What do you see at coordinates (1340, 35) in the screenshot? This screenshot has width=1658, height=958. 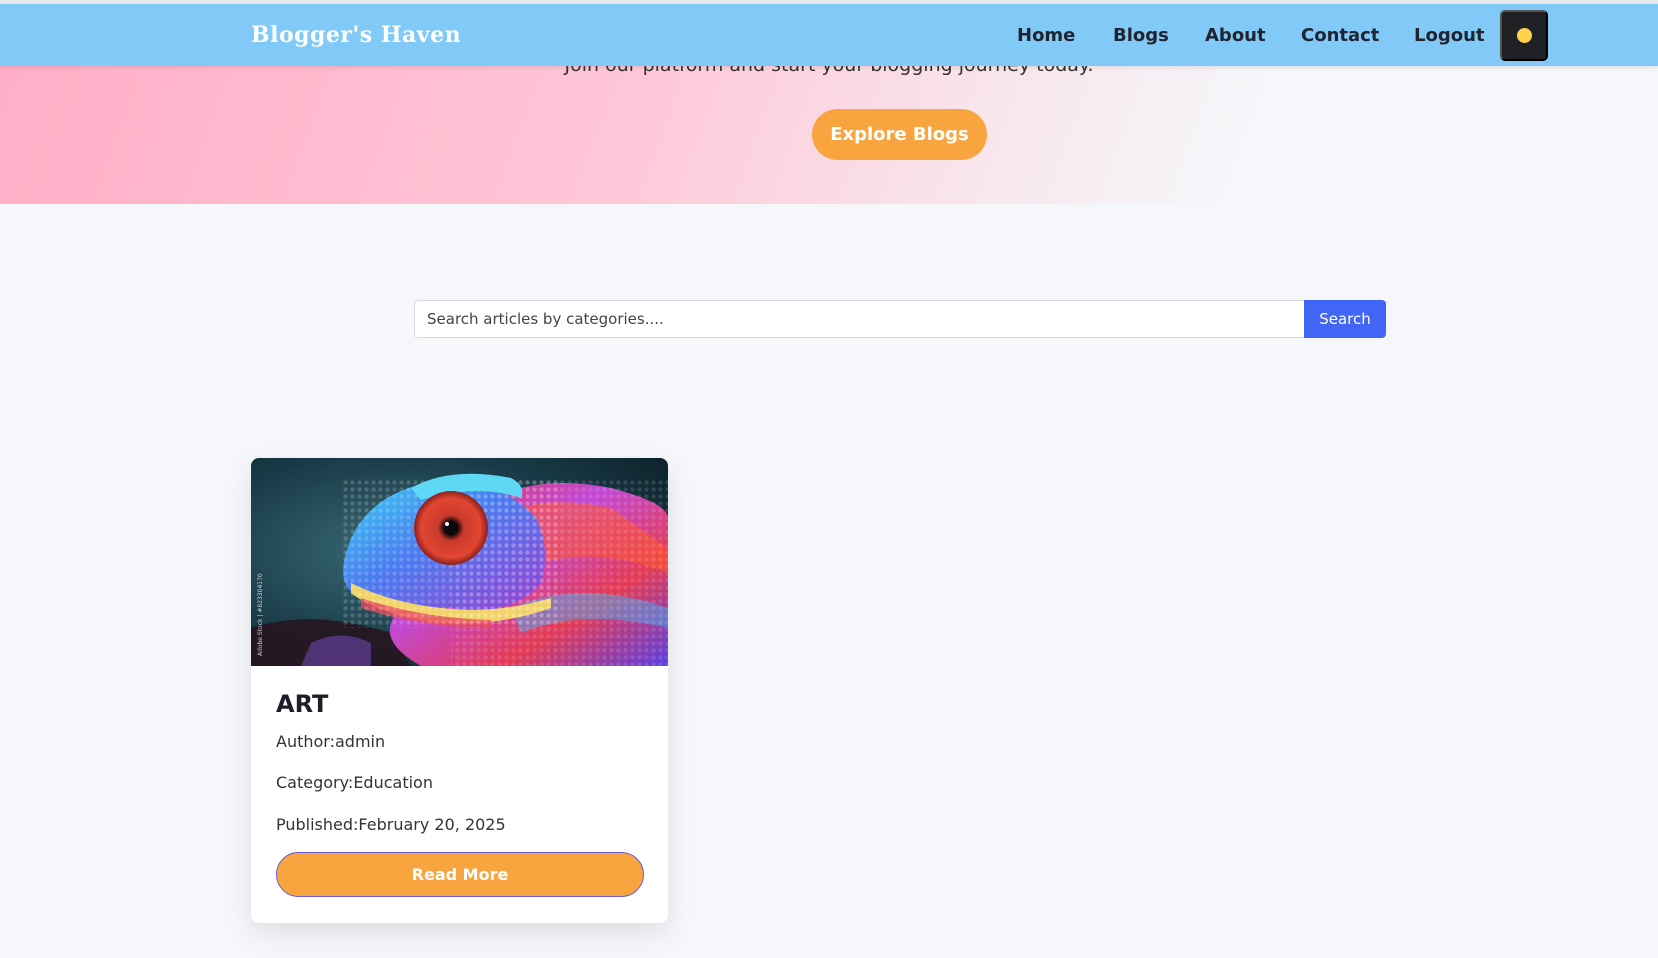 I see `nav-contact: Contact` at bounding box center [1340, 35].